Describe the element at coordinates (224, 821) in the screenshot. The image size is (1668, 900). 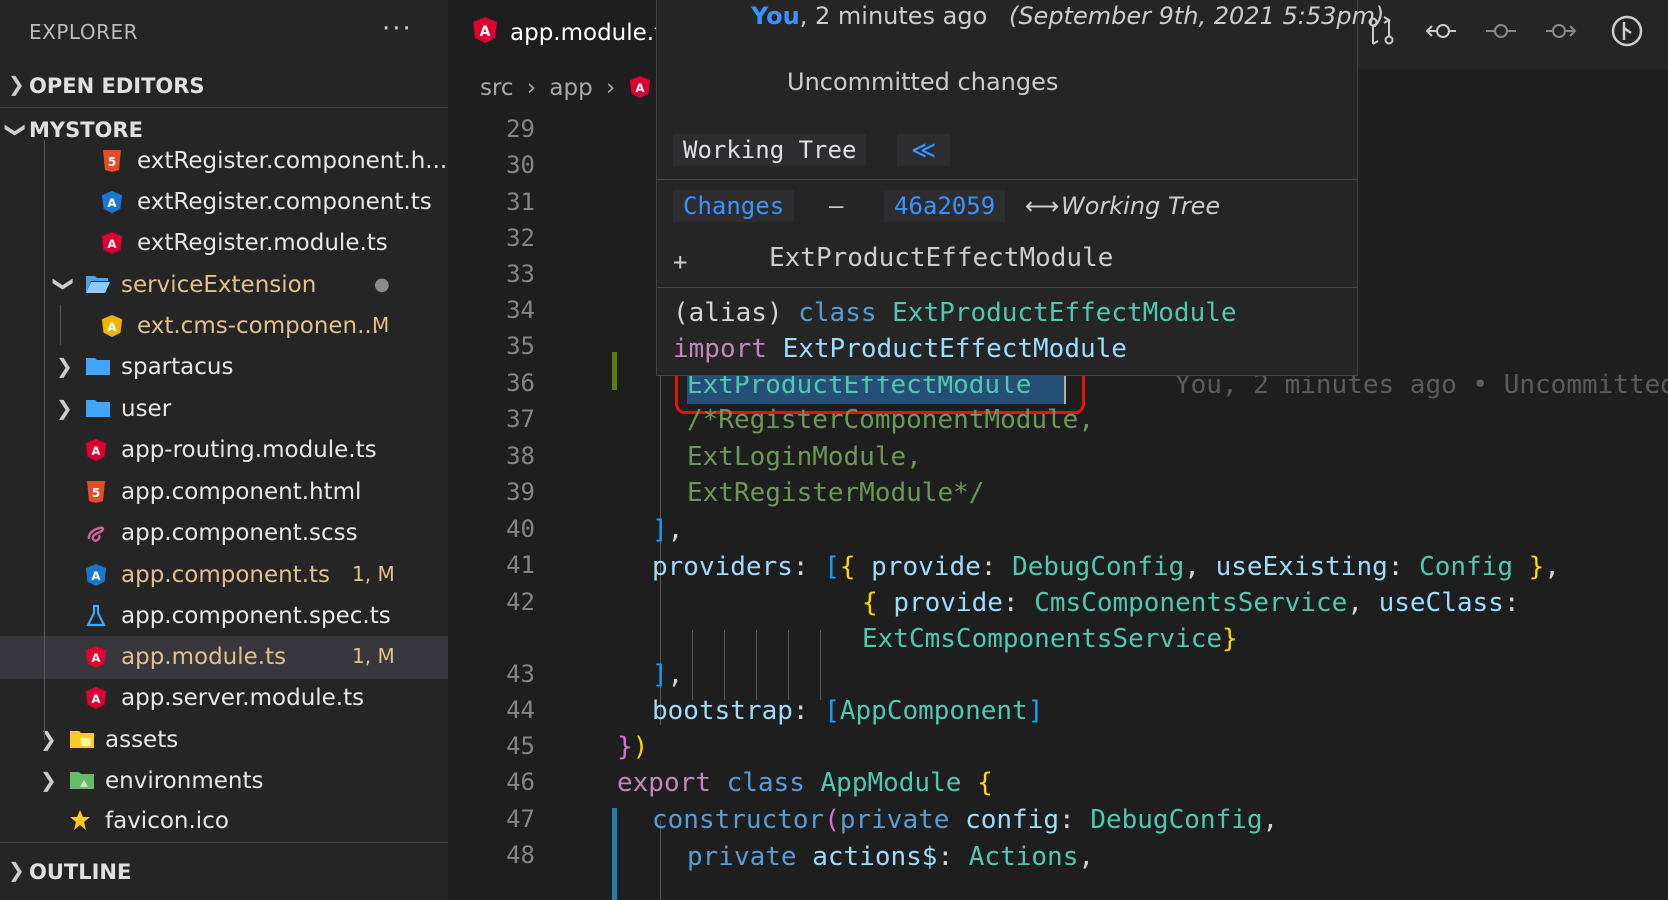
I see `tree-item: favicon.ico` at that location.